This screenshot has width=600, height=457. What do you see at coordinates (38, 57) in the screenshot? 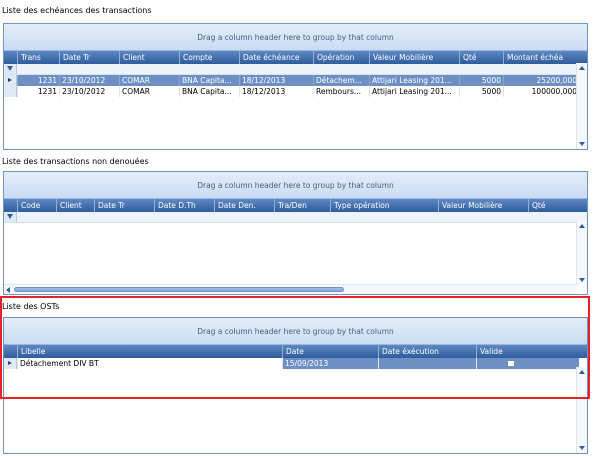
I see `col-trans: Trans` at bounding box center [38, 57].